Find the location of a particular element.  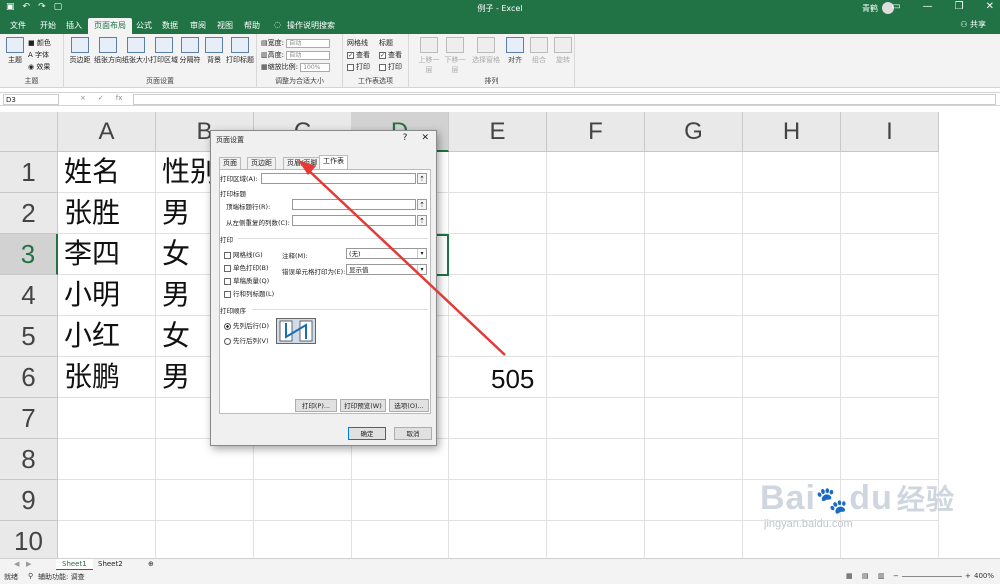

baidu-watermark: Bai🐾du 经验 jingyan.baidu.com is located at coordinates (857, 504).